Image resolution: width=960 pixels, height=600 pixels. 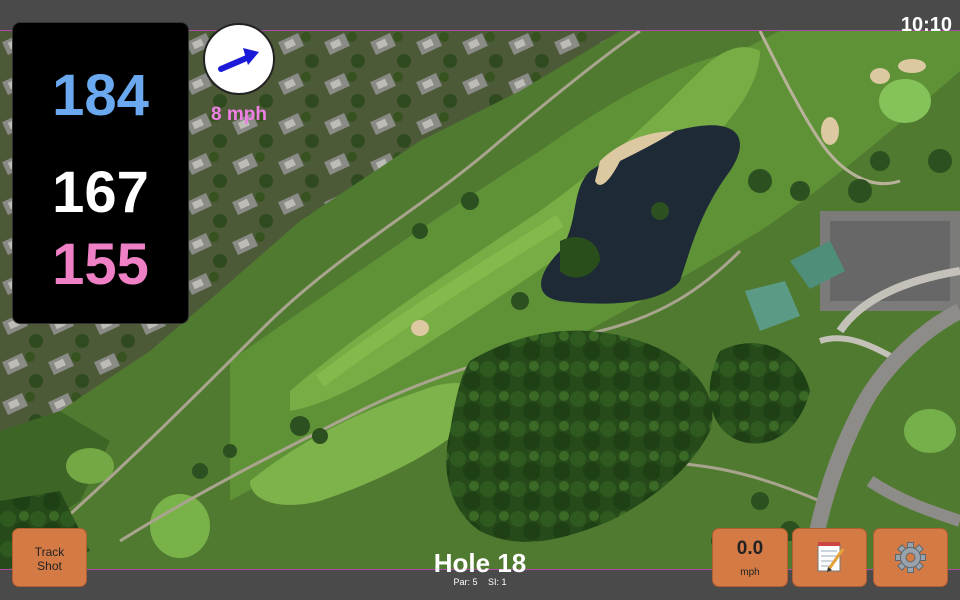 I want to click on track-shot-button: Track Shot, so click(x=49, y=557).